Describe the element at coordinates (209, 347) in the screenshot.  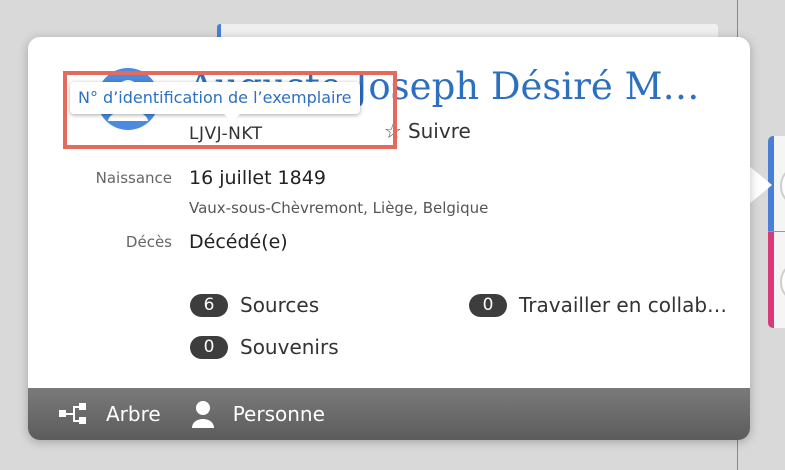
I see `memories-count-badge: 0` at that location.